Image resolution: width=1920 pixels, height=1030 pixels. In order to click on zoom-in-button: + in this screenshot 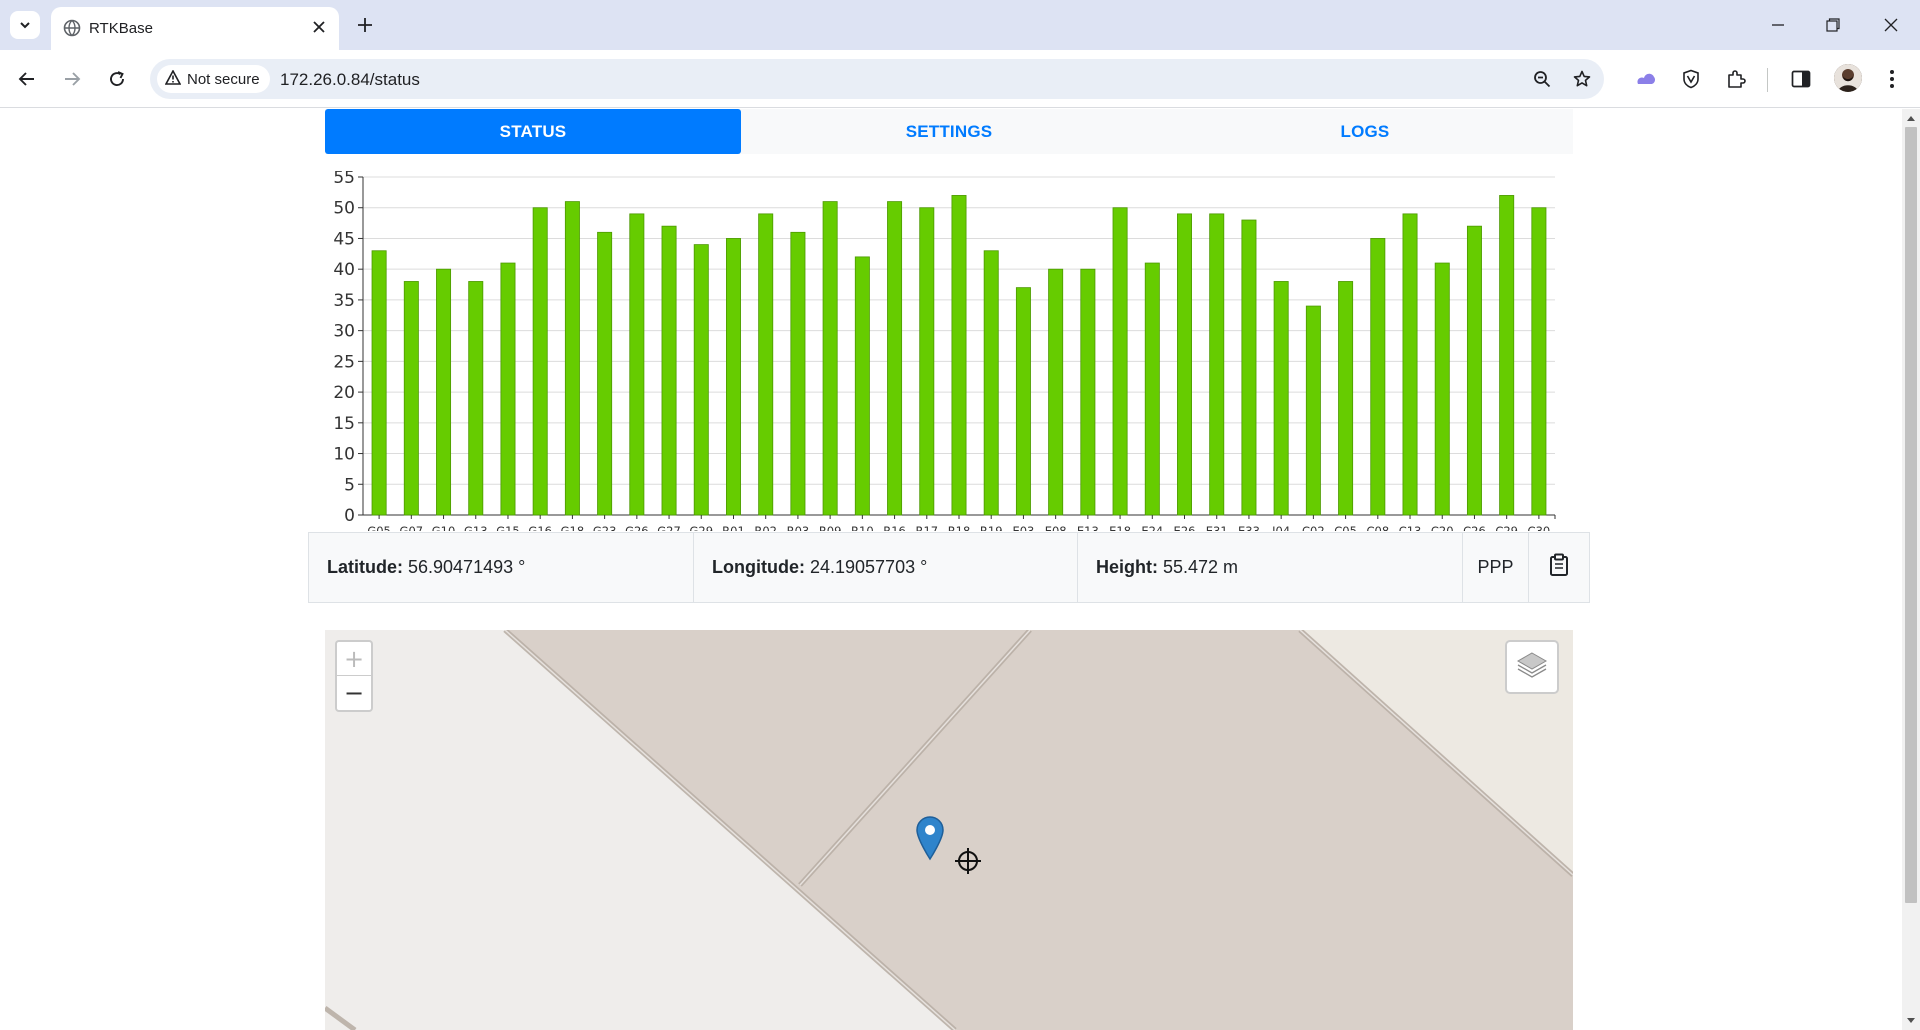, I will do `click(354, 659)`.